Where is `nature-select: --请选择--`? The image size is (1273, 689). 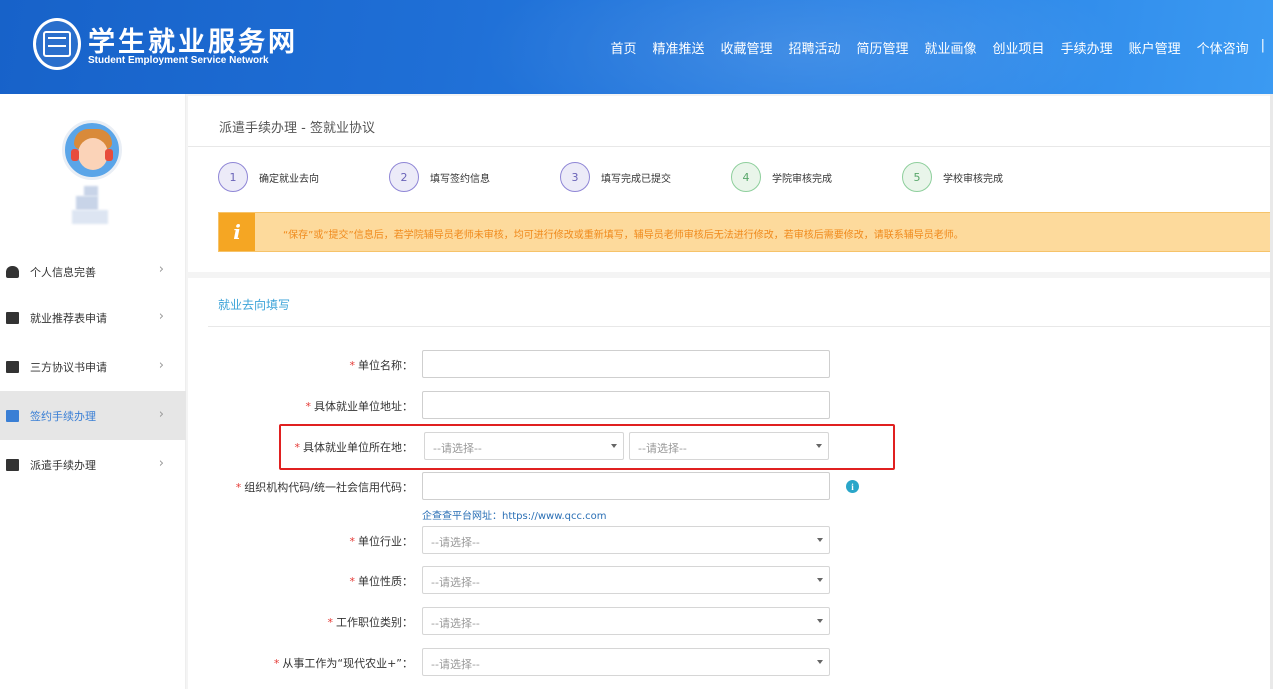
nature-select: --请选择-- is located at coordinates (626, 580).